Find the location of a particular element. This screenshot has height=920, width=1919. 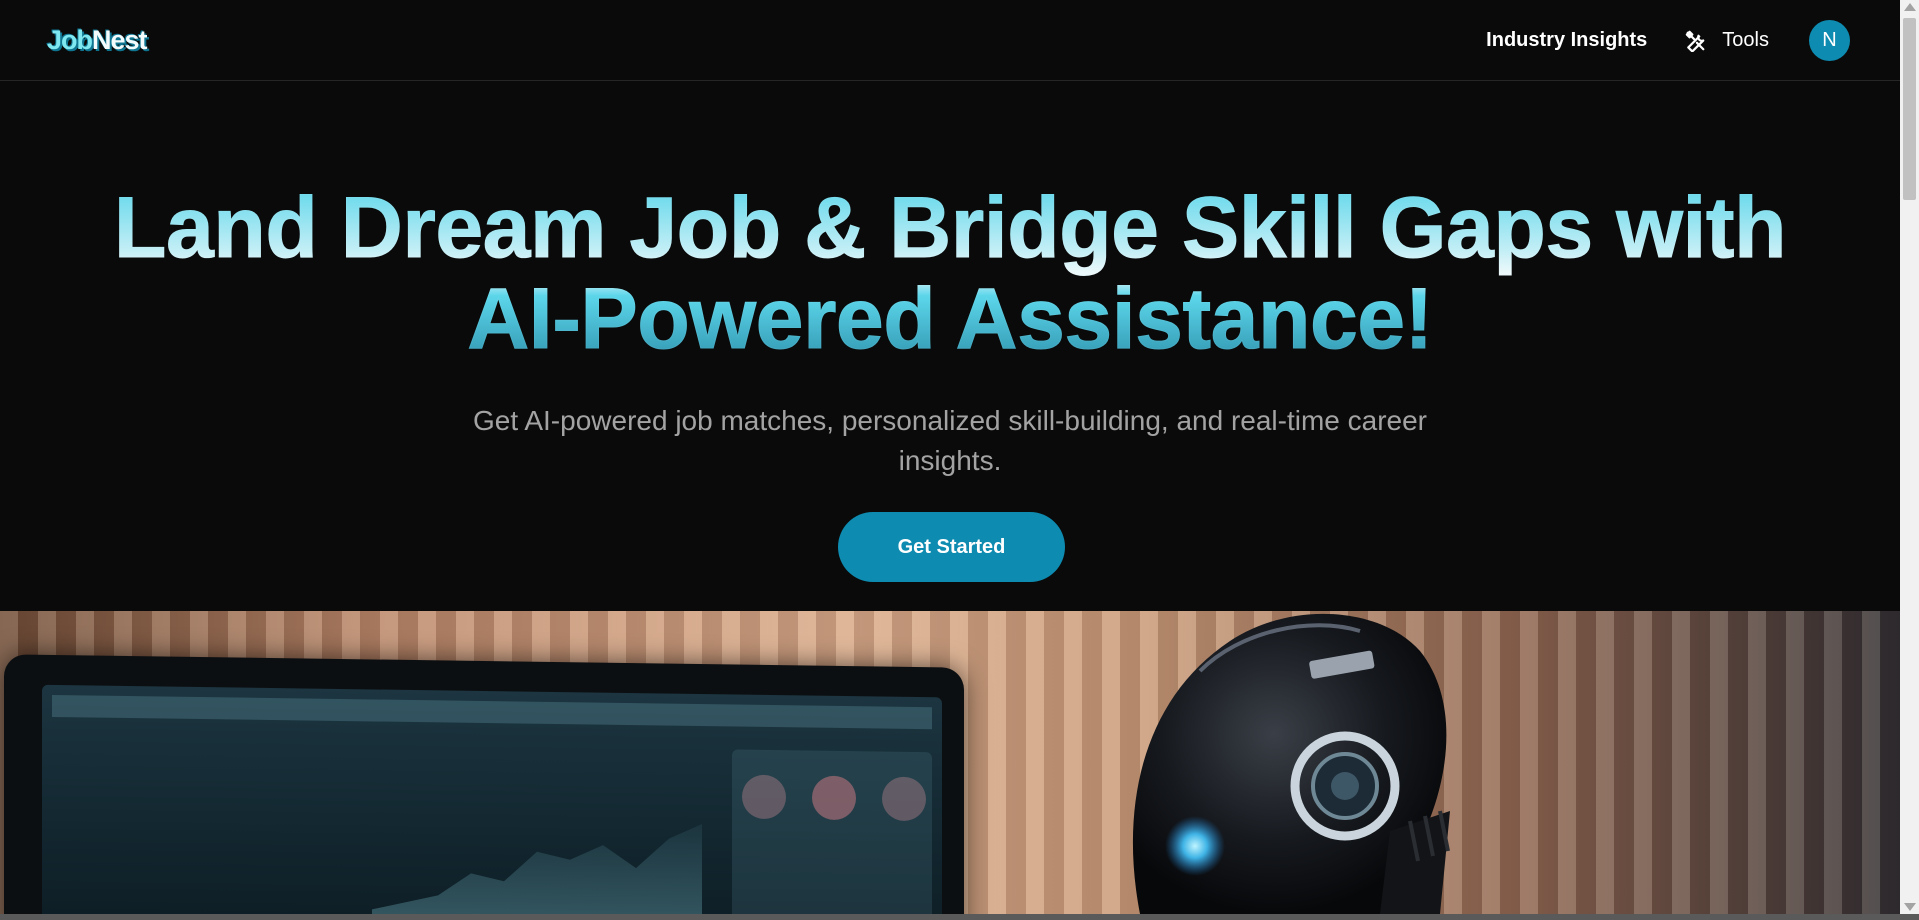

robot-illustration is located at coordinates (1291, 763).